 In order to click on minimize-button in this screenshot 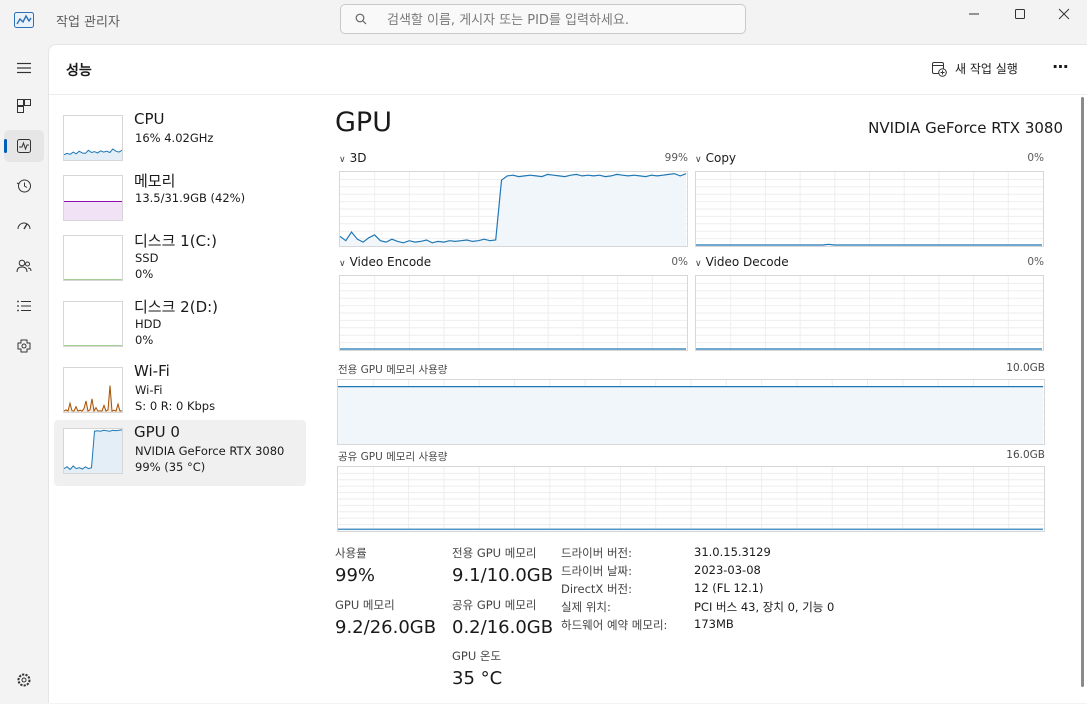, I will do `click(974, 14)`.